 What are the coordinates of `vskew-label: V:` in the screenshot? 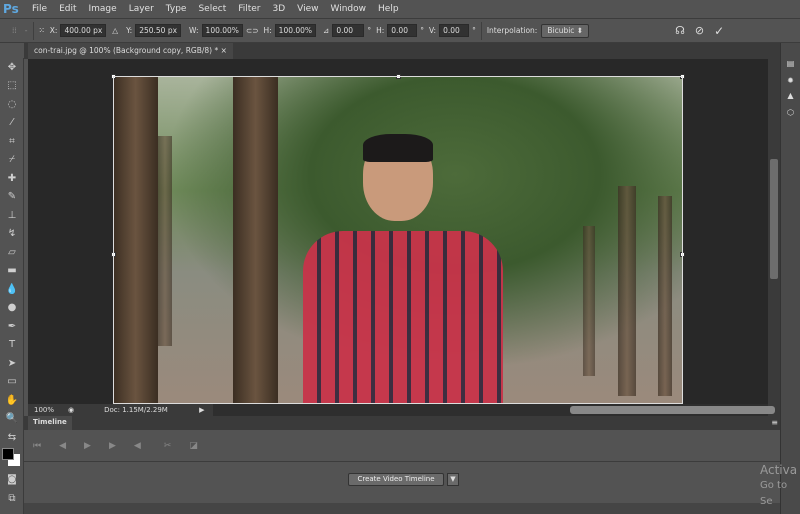 It's located at (433, 30).